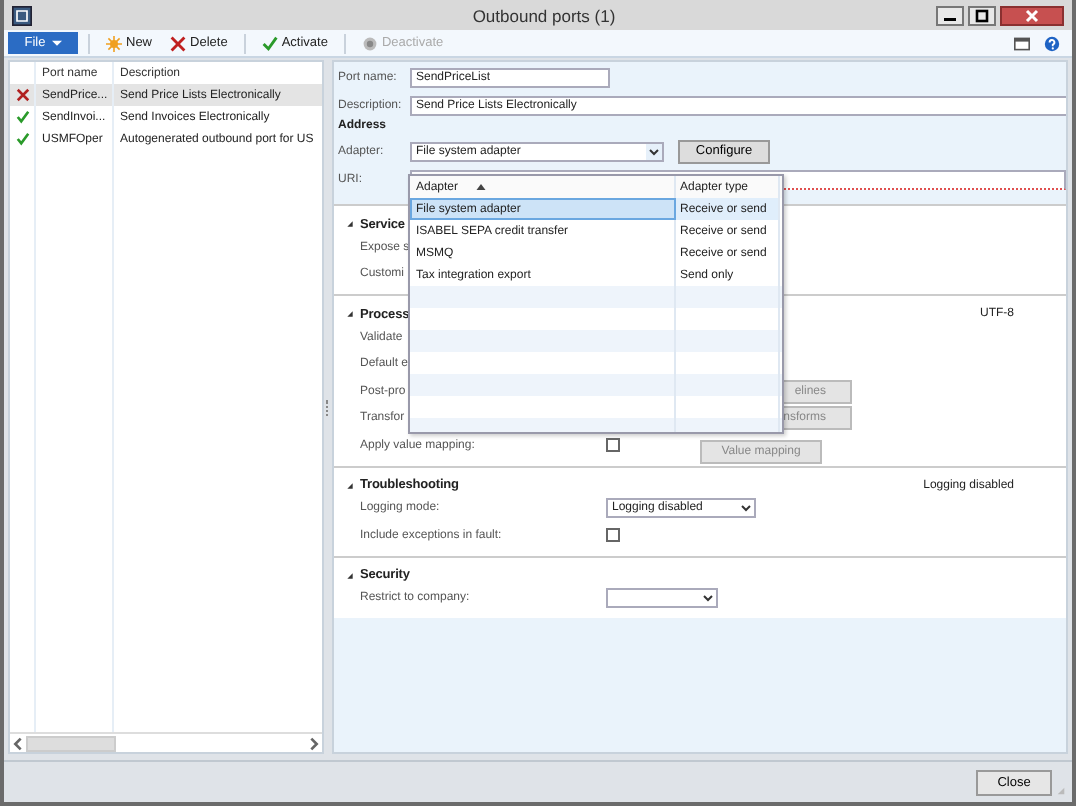  Describe the element at coordinates (543, 15) in the screenshot. I see `window-title: Outbound ports (1)` at that location.